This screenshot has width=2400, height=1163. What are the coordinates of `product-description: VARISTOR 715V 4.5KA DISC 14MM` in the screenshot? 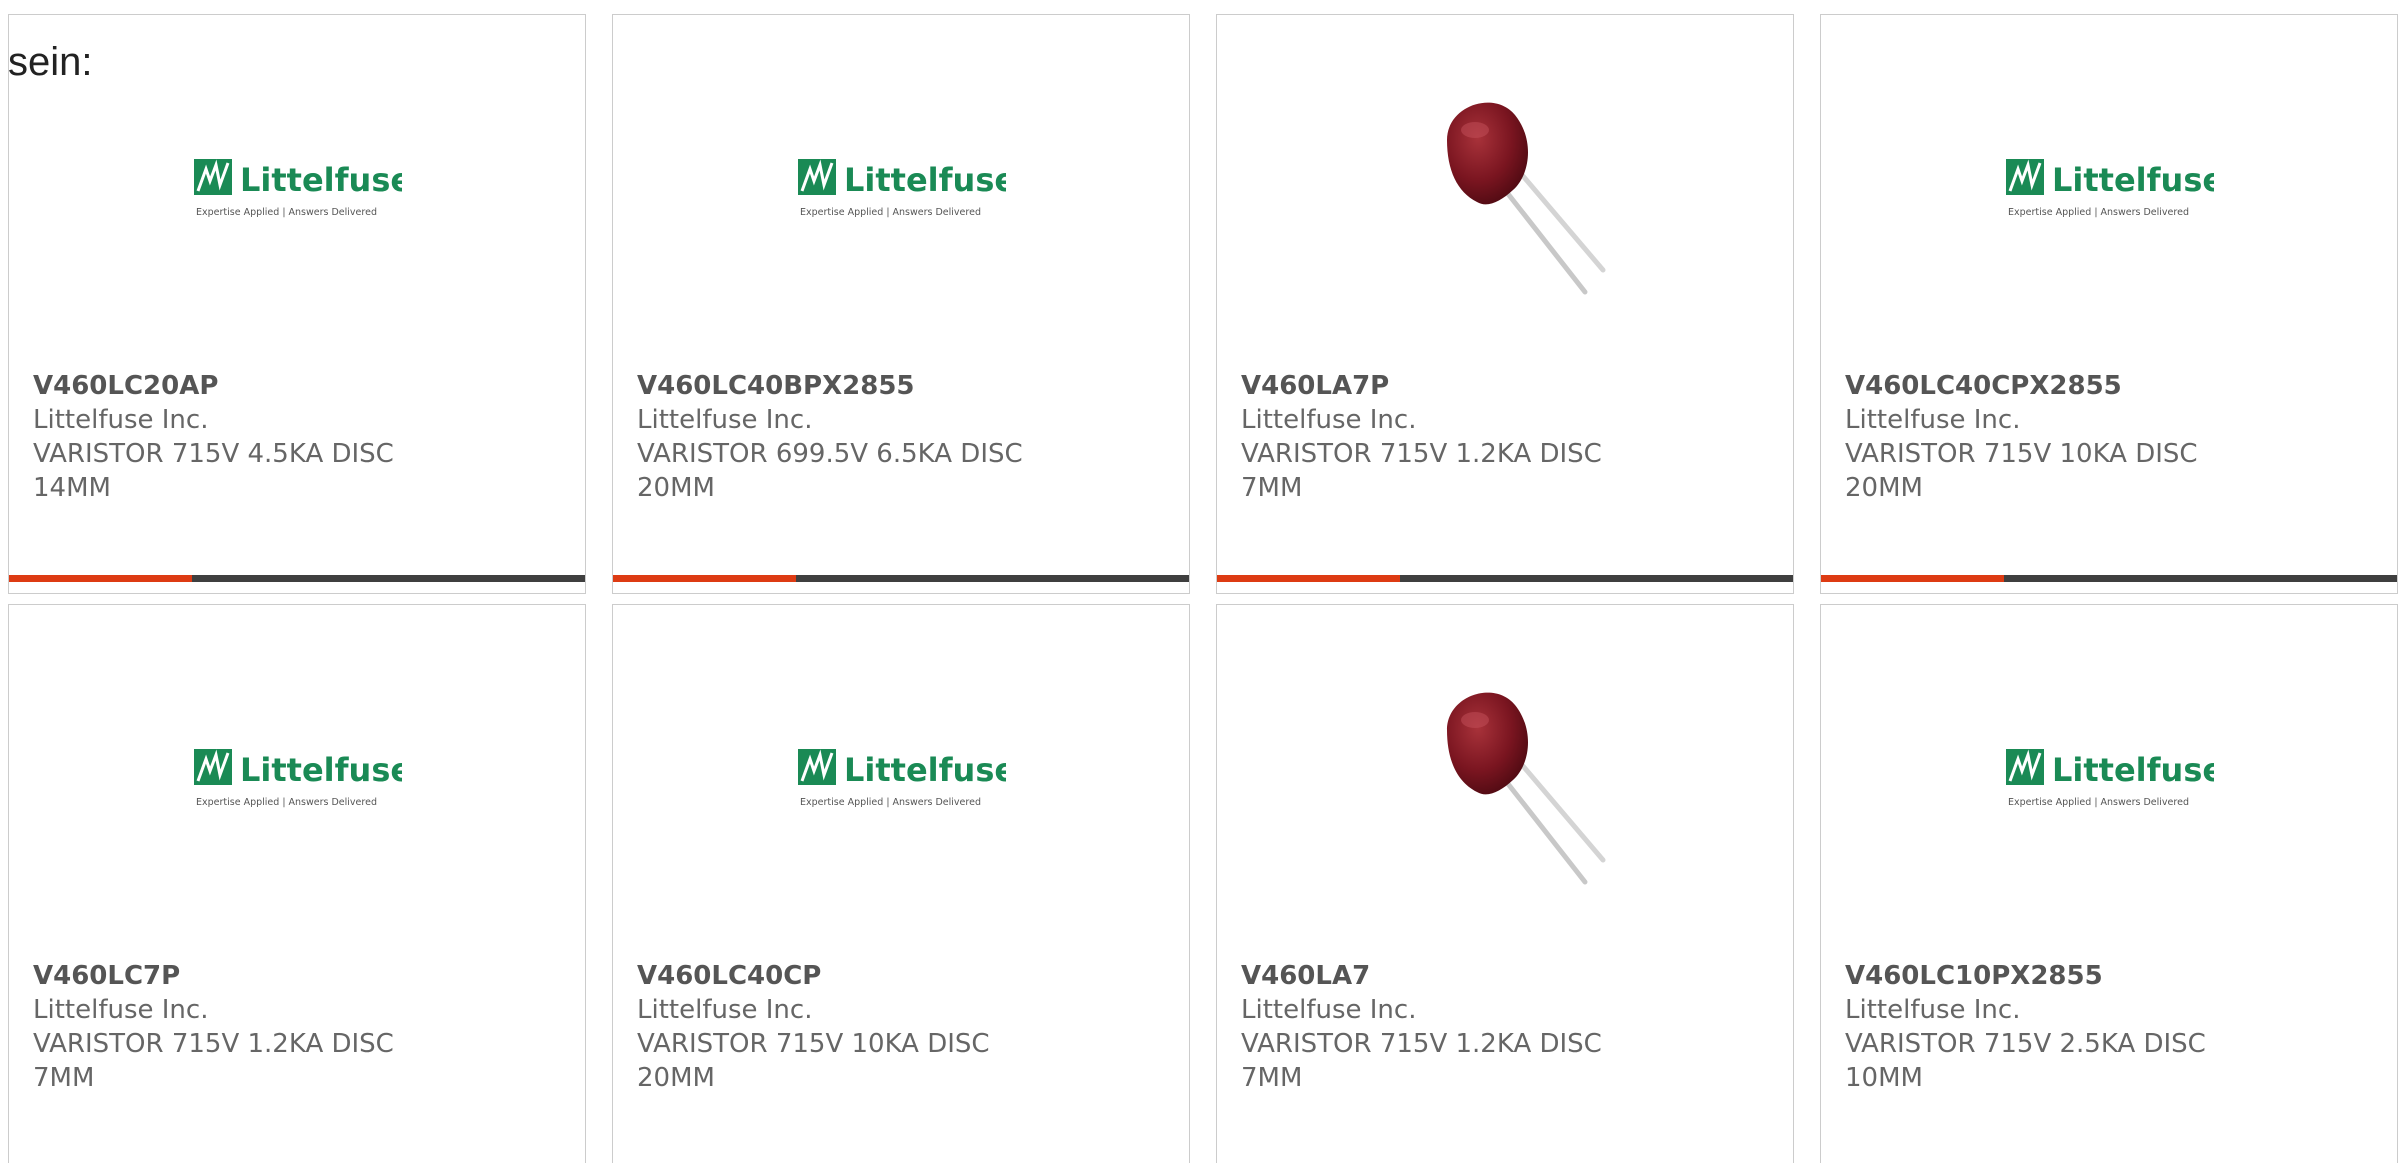 It's located at (213, 471).